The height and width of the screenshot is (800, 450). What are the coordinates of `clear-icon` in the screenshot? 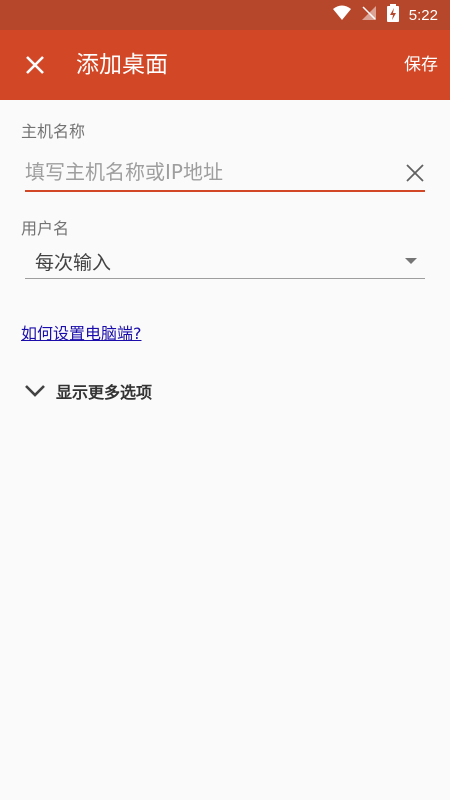 It's located at (415, 173).